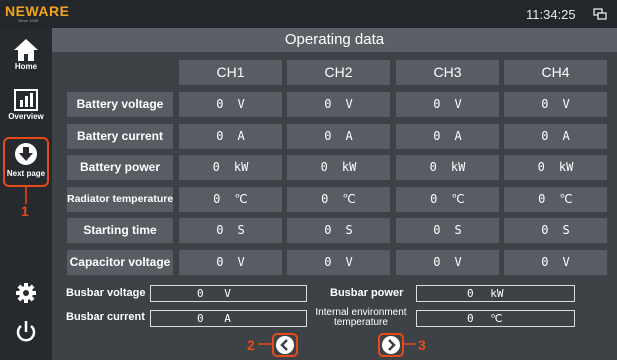 The height and width of the screenshot is (360, 617). I want to click on busbar-voltage-value: 0, so click(200, 293).